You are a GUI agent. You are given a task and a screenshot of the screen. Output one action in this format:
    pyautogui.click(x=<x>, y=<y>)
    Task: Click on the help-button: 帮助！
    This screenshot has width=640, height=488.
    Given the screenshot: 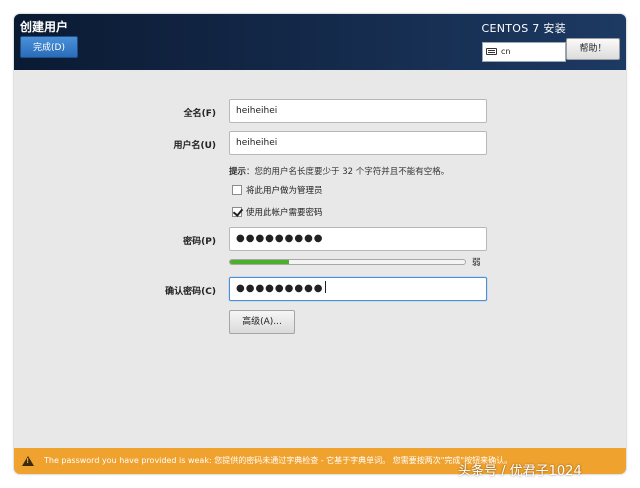 What is the action you would take?
    pyautogui.click(x=593, y=49)
    